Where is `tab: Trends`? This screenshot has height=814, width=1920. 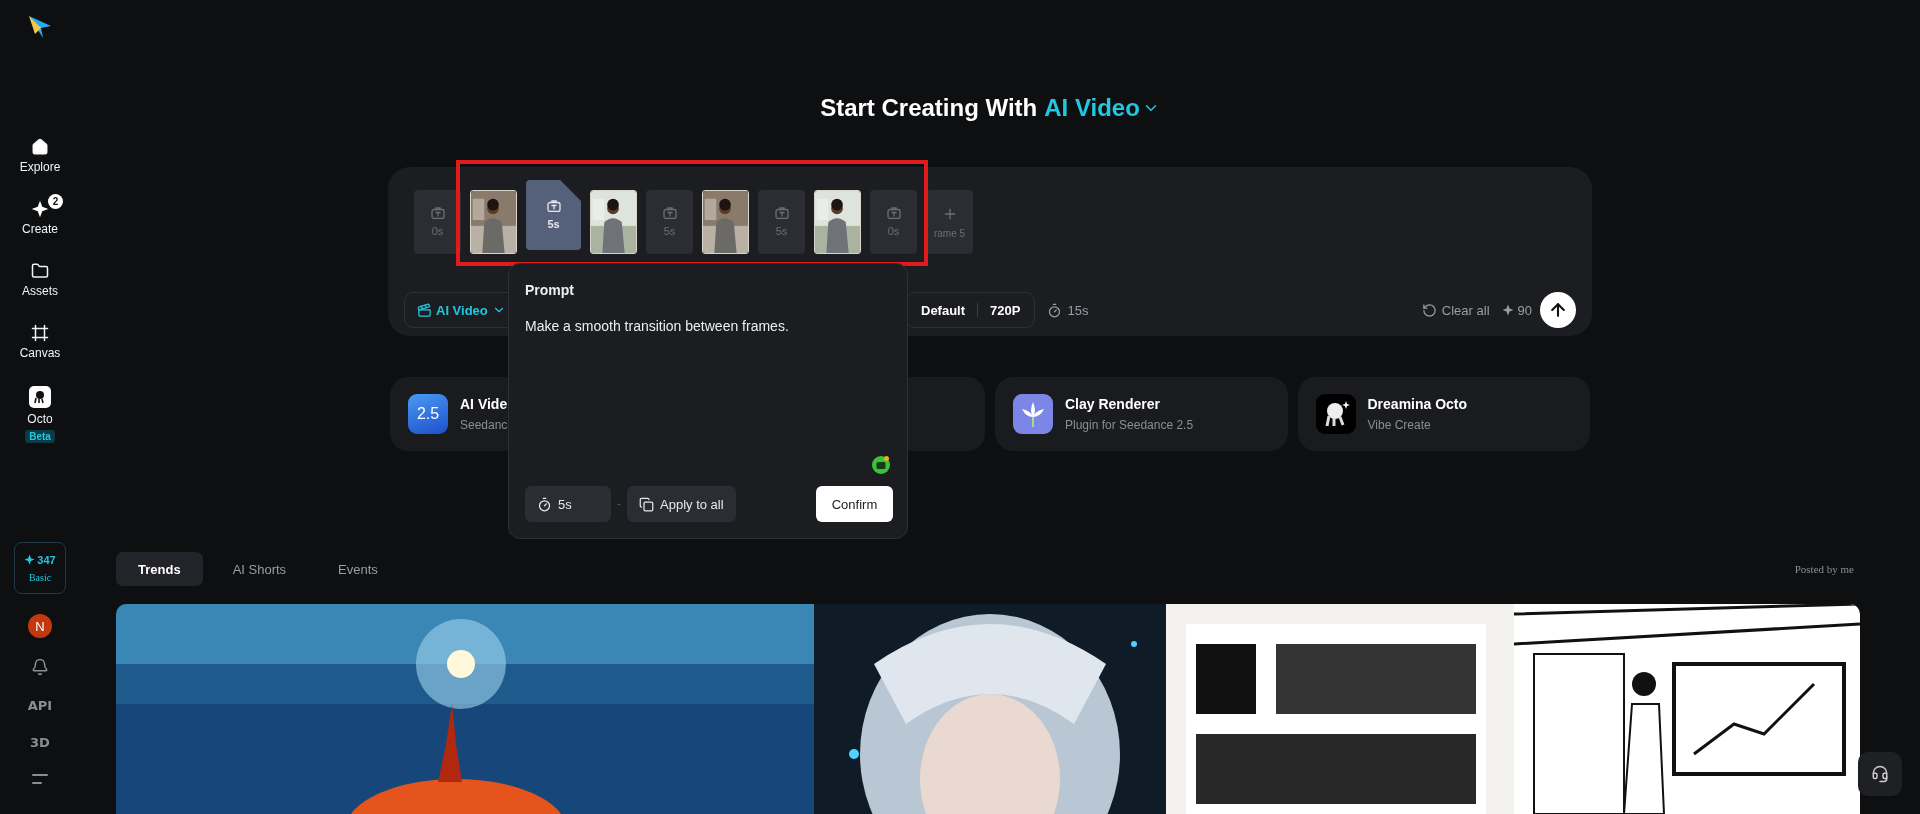 tab: Trends is located at coordinates (159, 569).